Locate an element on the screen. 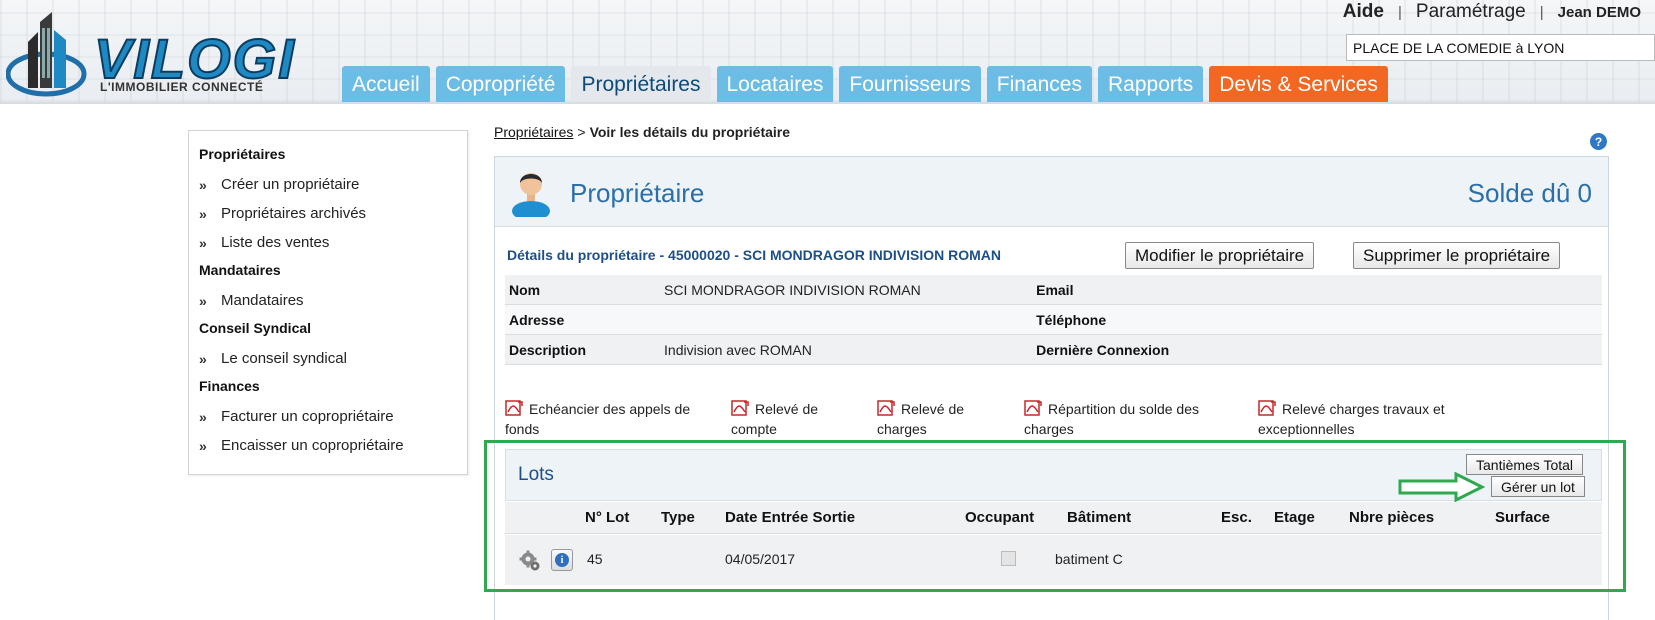 The height and width of the screenshot is (620, 1655). sidebar-item-conseil-syndical: » Le conseil syndical is located at coordinates (328, 358).